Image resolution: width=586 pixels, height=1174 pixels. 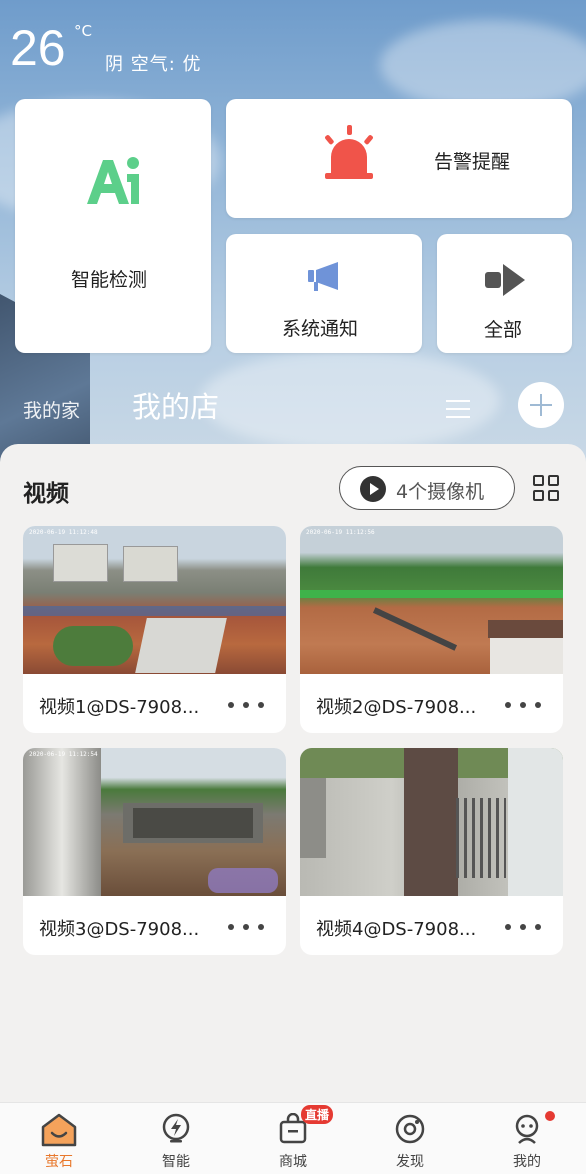 I want to click on all-actions-card: 全部, so click(x=504, y=293).